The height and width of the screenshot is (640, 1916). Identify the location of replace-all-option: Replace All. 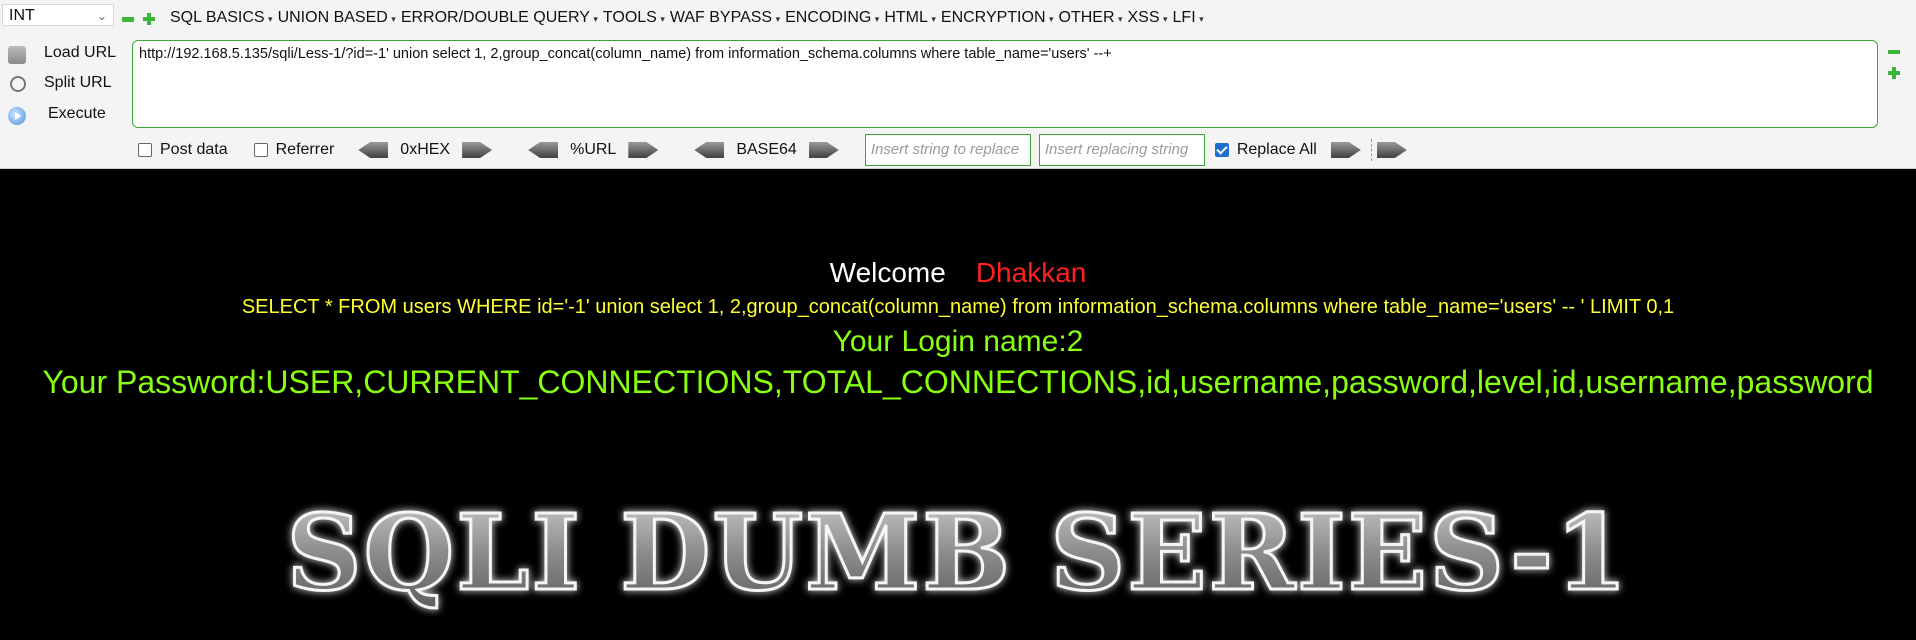
(1265, 150).